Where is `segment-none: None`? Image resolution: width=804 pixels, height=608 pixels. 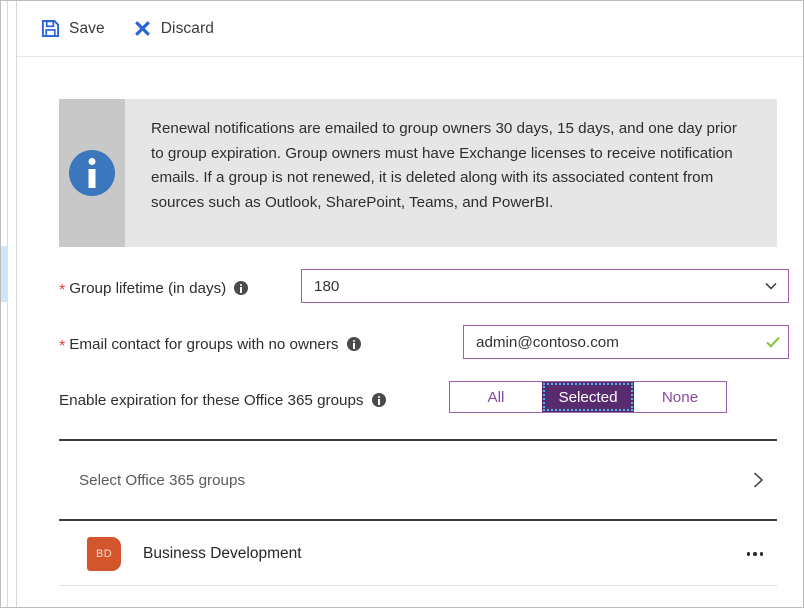
segment-none: None is located at coordinates (680, 397).